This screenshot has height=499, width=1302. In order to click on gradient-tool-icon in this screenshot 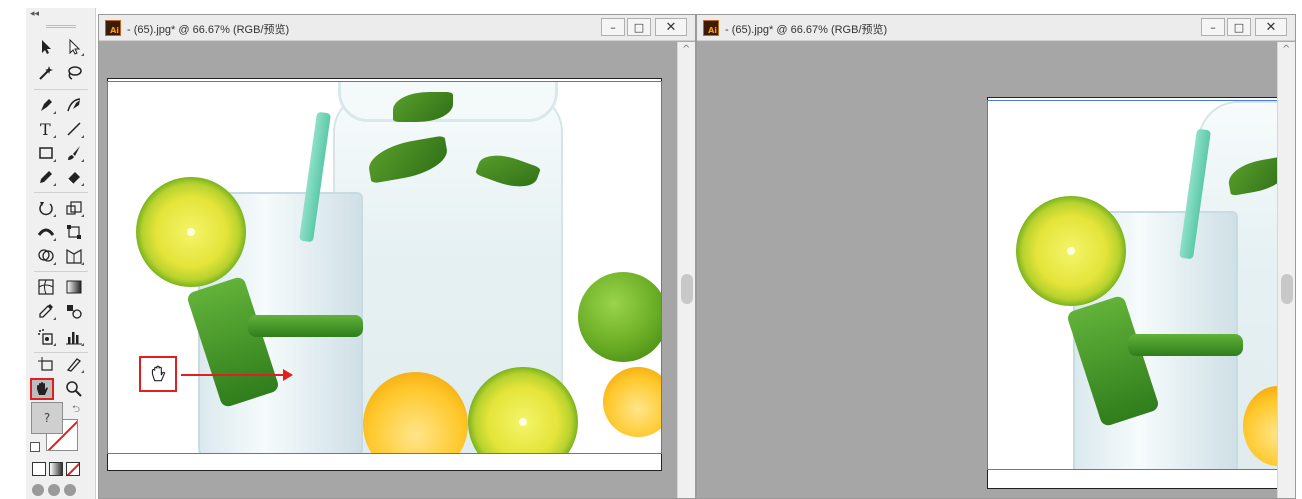, I will do `click(74, 287)`.